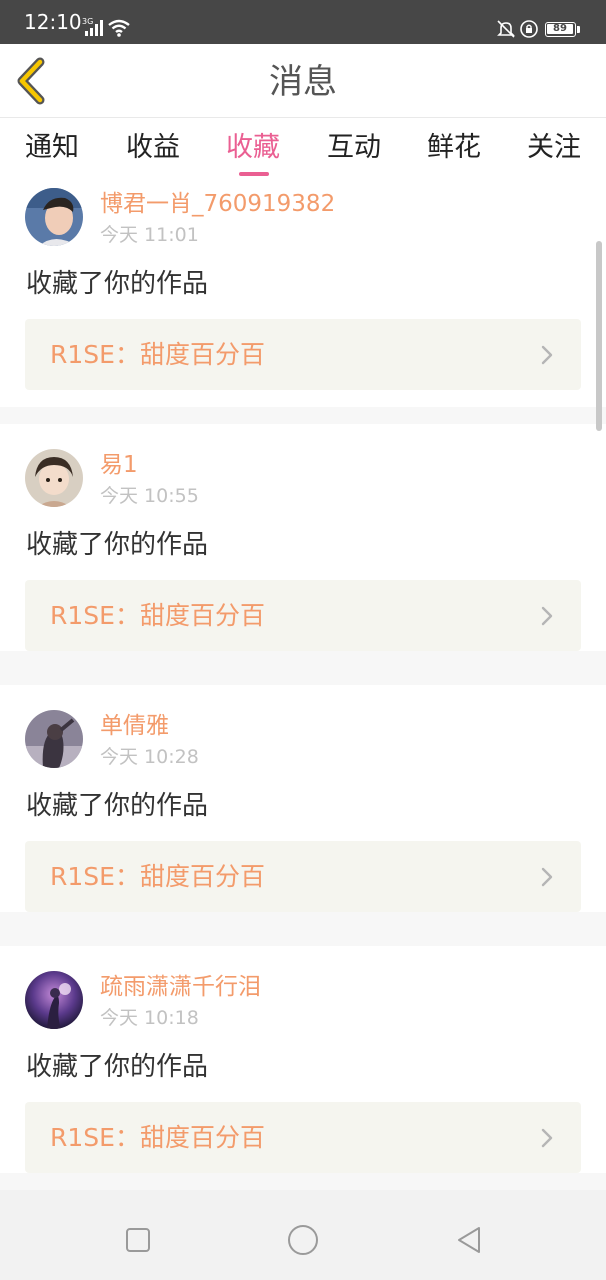  What do you see at coordinates (303, 1240) in the screenshot?
I see `circle-home-icon` at bounding box center [303, 1240].